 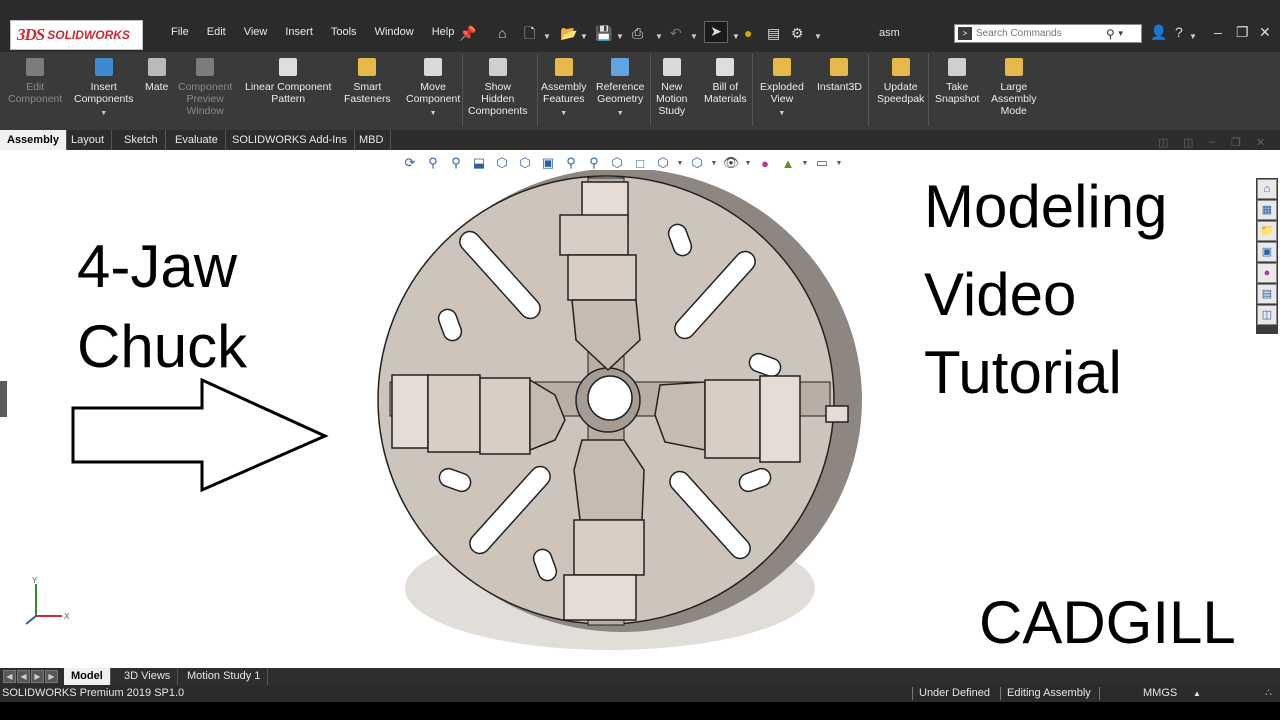 I want to click on solidworks-resources-icon: ⌂, so click(x=1267, y=189).